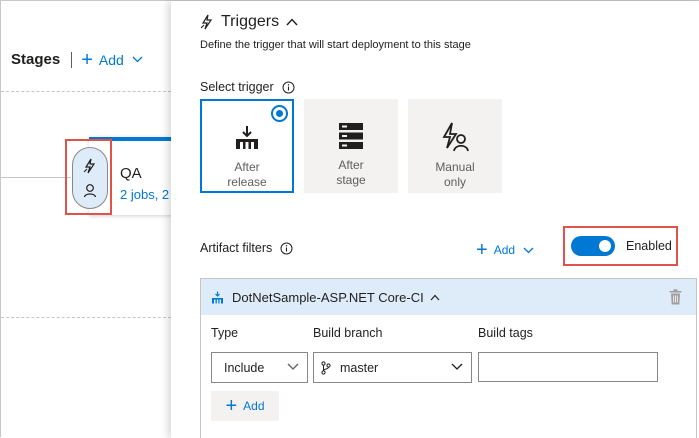 The width and height of the screenshot is (699, 438). What do you see at coordinates (254, 406) in the screenshot?
I see `add-row-label: Add` at bounding box center [254, 406].